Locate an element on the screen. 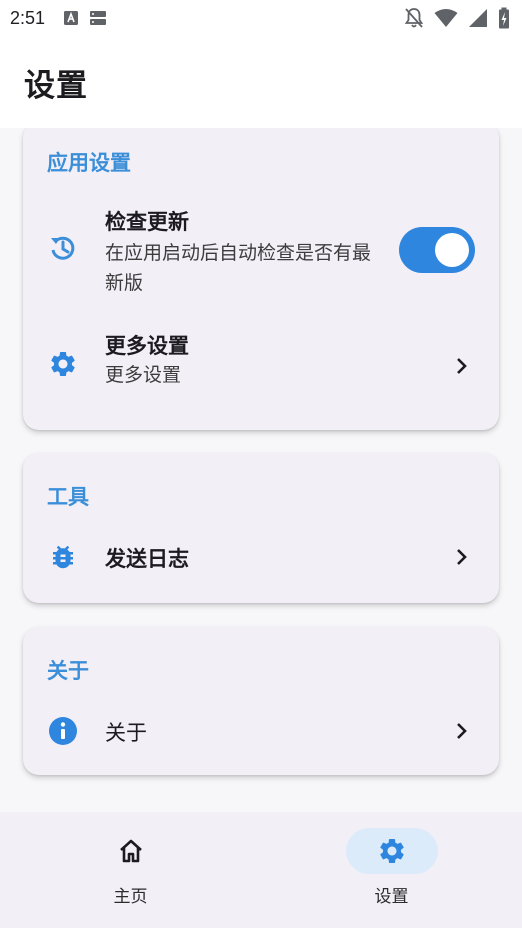  check-update-subtitle-line1: 在应用启动后自动检查是否有最 is located at coordinates (238, 253).